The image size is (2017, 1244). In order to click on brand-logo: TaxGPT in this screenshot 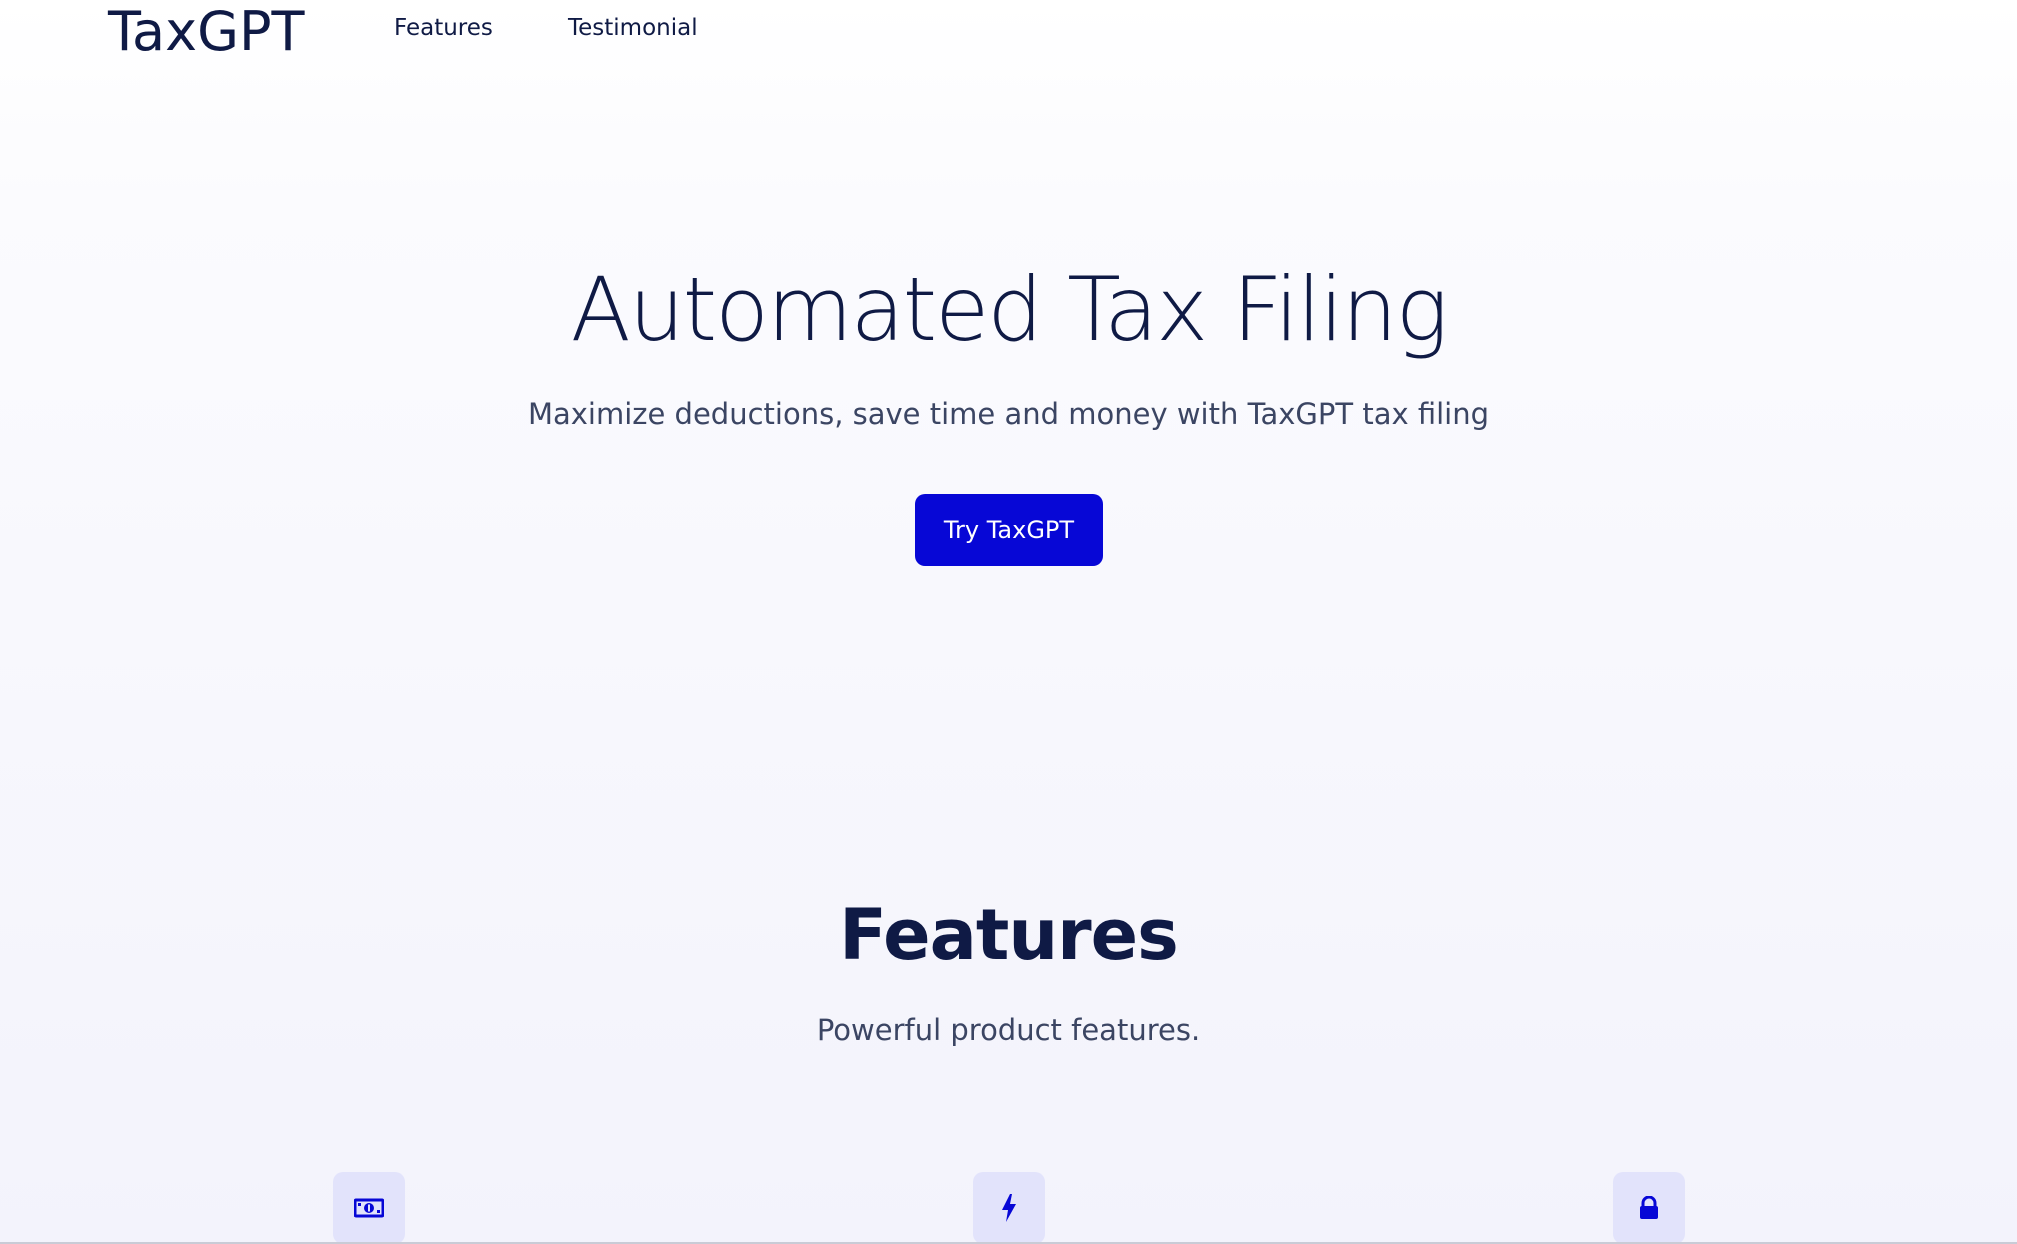, I will do `click(206, 32)`.